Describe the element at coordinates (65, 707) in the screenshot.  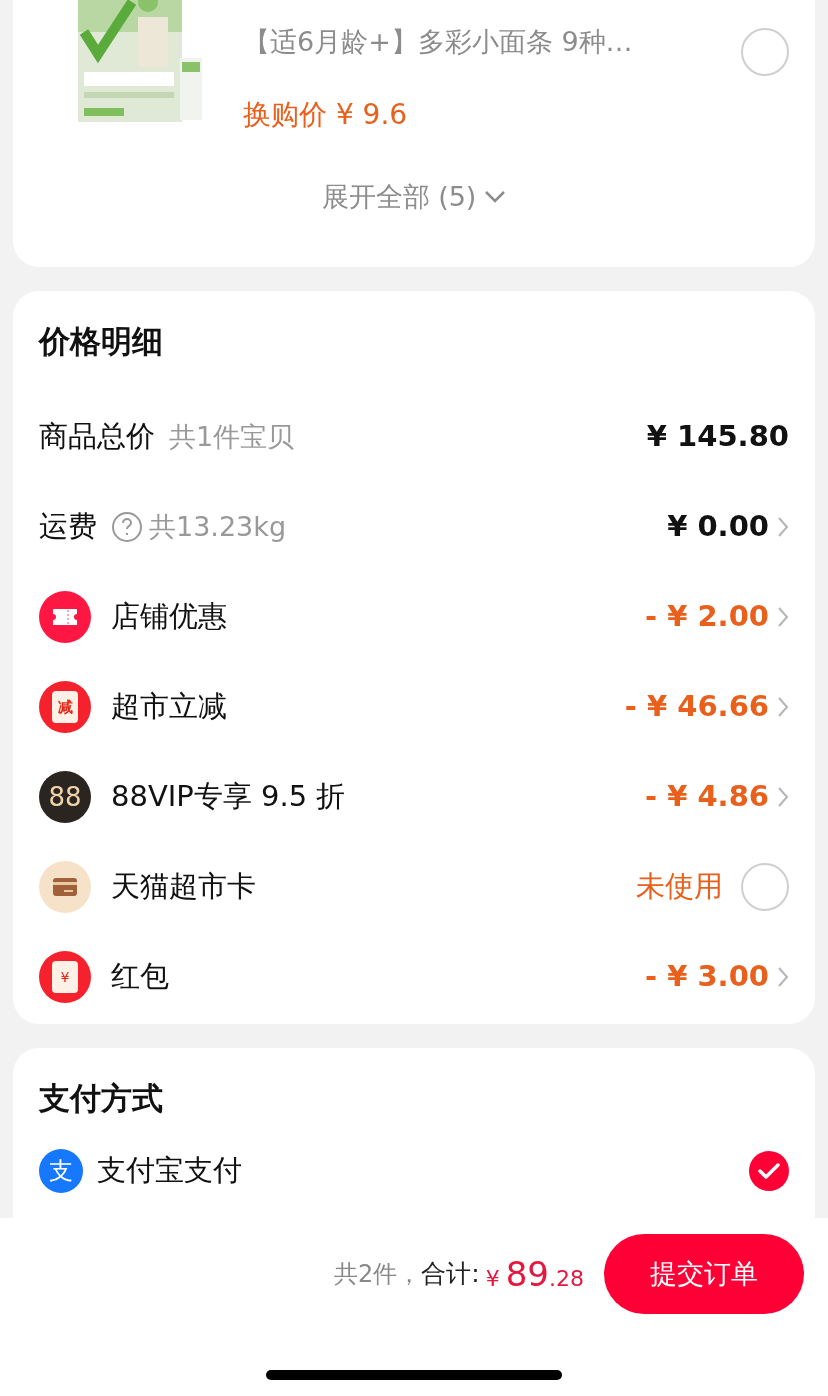
I see `discount-icon: 减` at that location.